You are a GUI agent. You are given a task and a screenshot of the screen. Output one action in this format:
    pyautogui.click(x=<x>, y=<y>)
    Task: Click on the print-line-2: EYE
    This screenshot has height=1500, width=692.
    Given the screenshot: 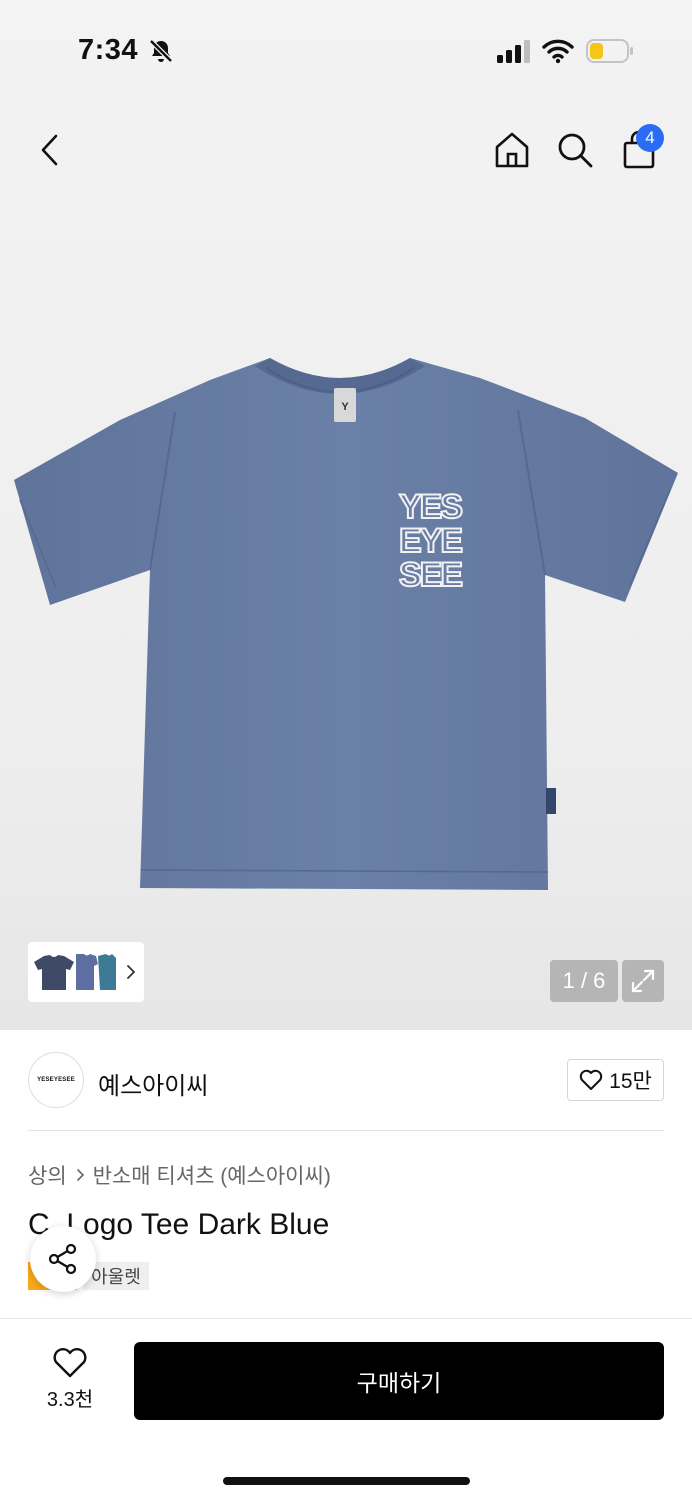 What is the action you would take?
    pyautogui.click(x=430, y=541)
    